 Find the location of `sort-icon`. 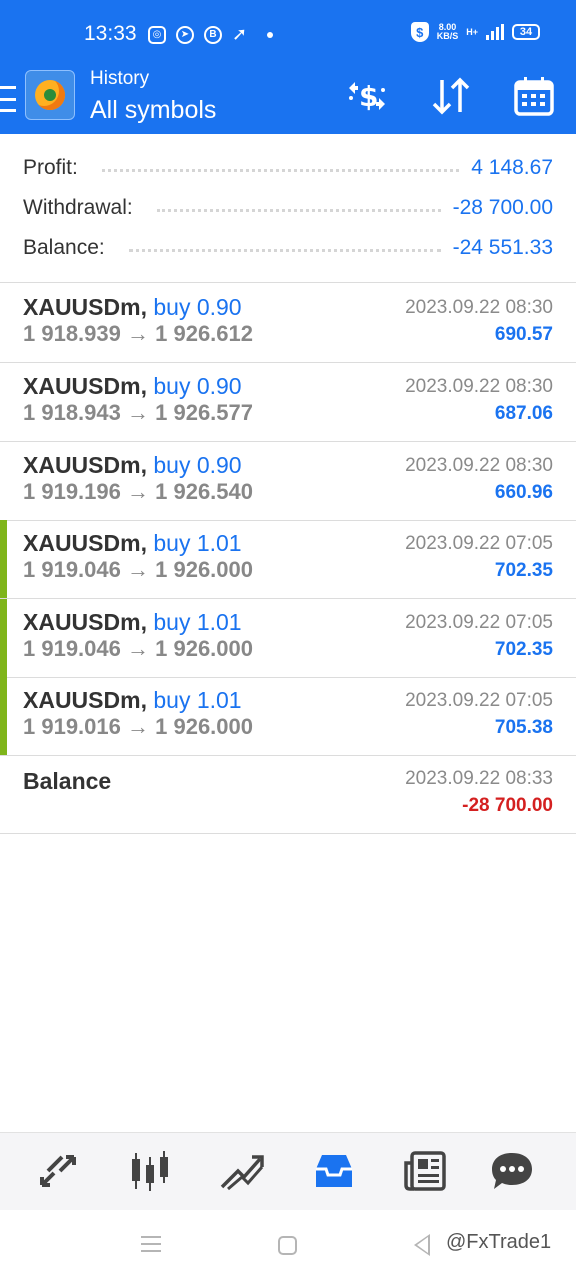

sort-icon is located at coordinates (452, 96).